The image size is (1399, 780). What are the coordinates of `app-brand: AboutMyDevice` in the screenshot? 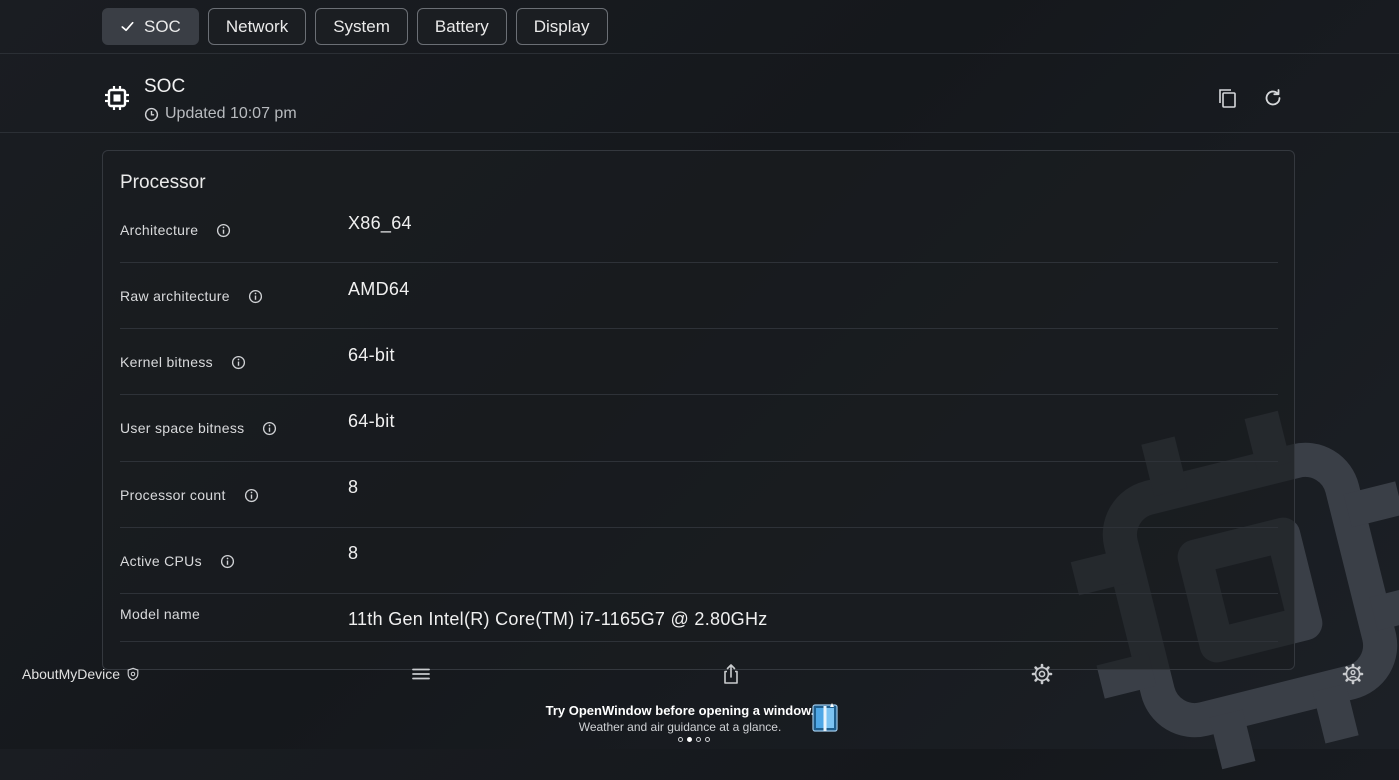 It's located at (81, 674).